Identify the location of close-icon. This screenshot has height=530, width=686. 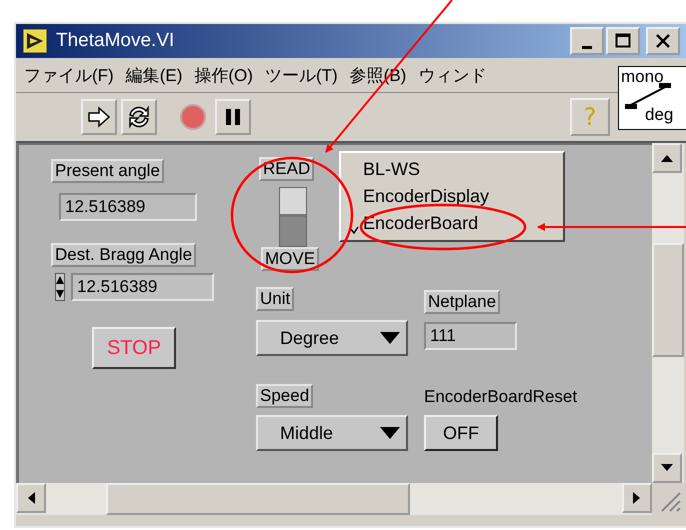
(663, 41).